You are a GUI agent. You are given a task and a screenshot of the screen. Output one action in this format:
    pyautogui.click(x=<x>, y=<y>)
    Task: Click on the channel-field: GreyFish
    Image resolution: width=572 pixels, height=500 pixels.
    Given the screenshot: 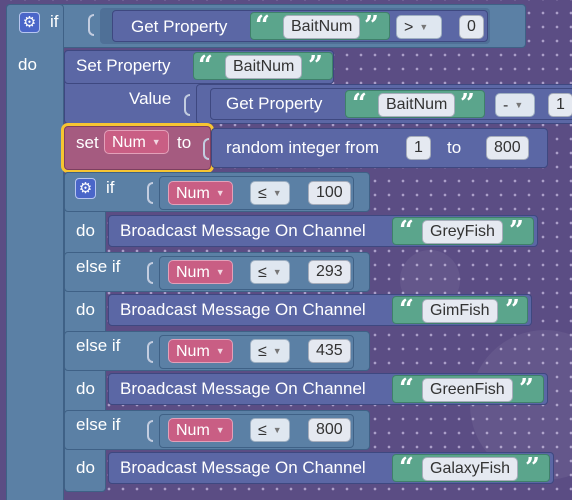 What is the action you would take?
    pyautogui.click(x=462, y=232)
    